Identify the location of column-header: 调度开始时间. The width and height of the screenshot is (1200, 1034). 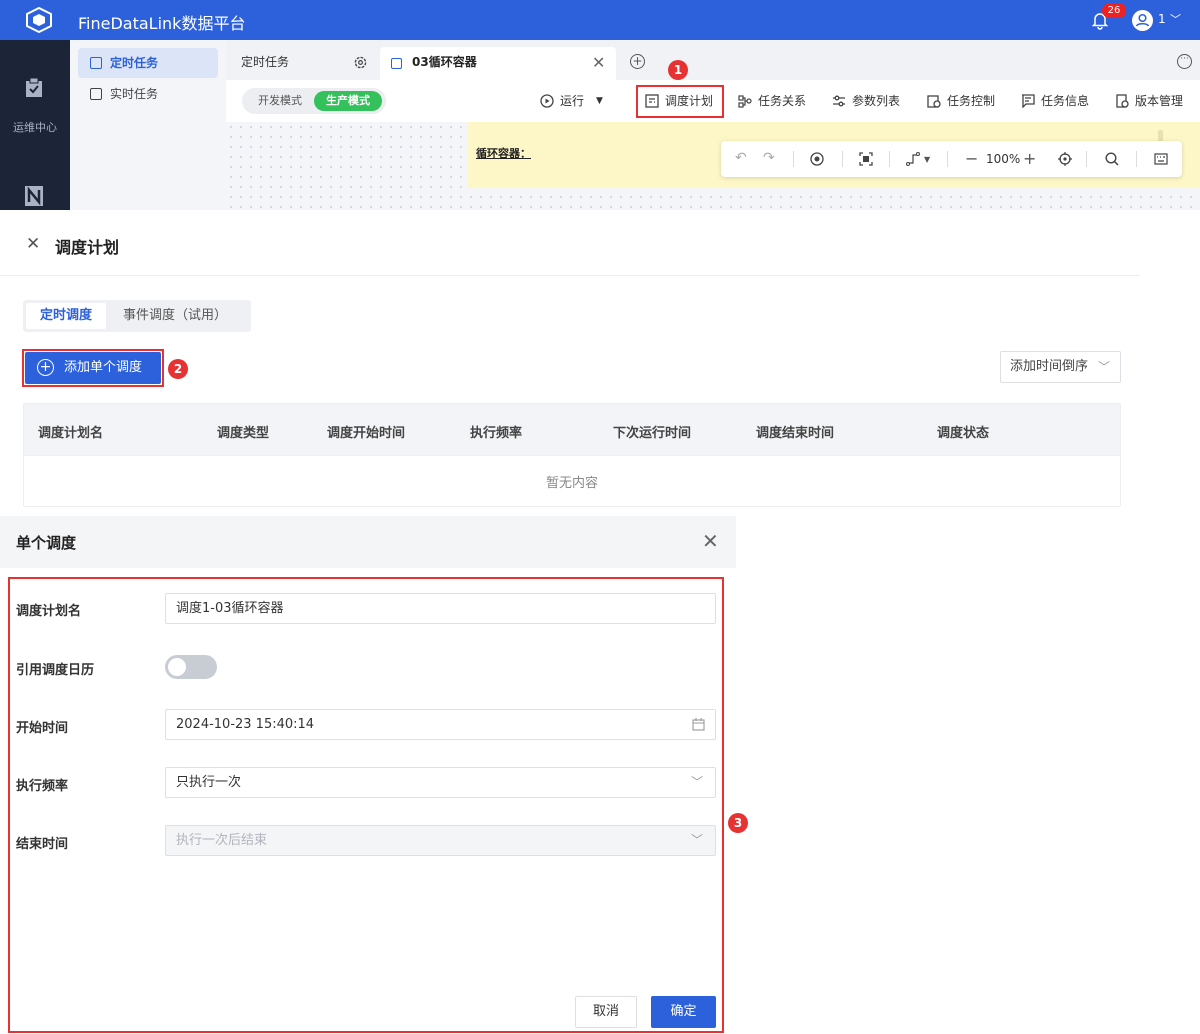
(366, 433).